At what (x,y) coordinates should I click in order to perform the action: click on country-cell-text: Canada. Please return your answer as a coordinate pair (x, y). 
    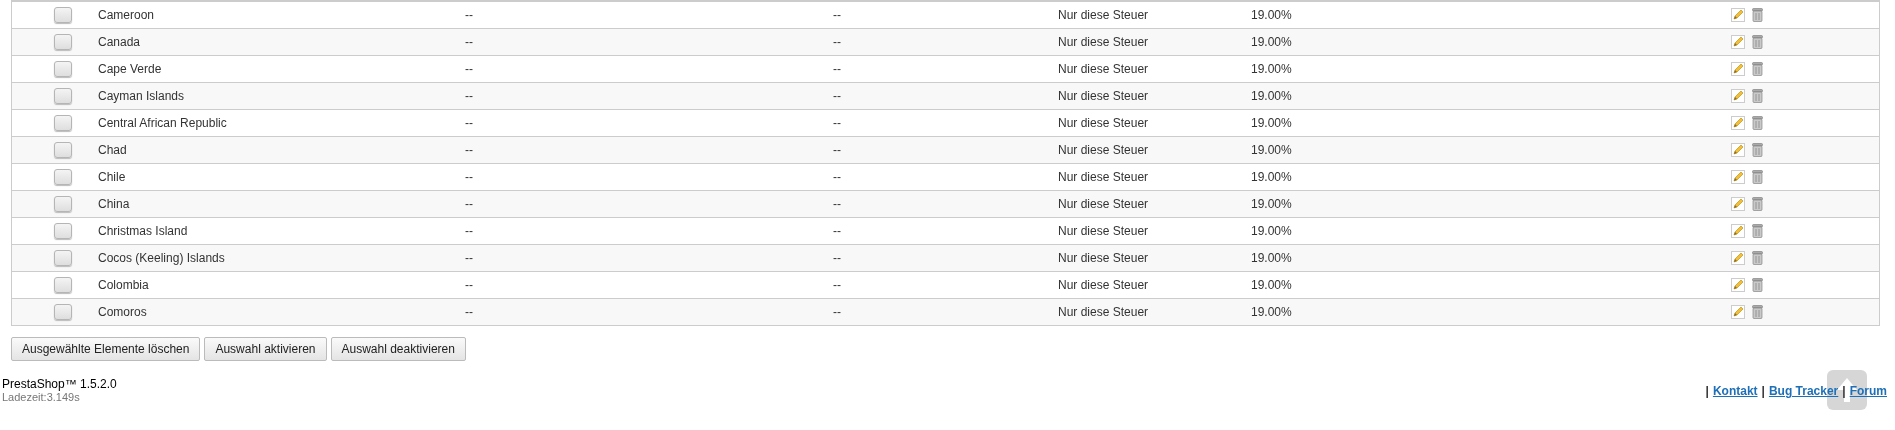
    Looking at the image, I should click on (120, 42).